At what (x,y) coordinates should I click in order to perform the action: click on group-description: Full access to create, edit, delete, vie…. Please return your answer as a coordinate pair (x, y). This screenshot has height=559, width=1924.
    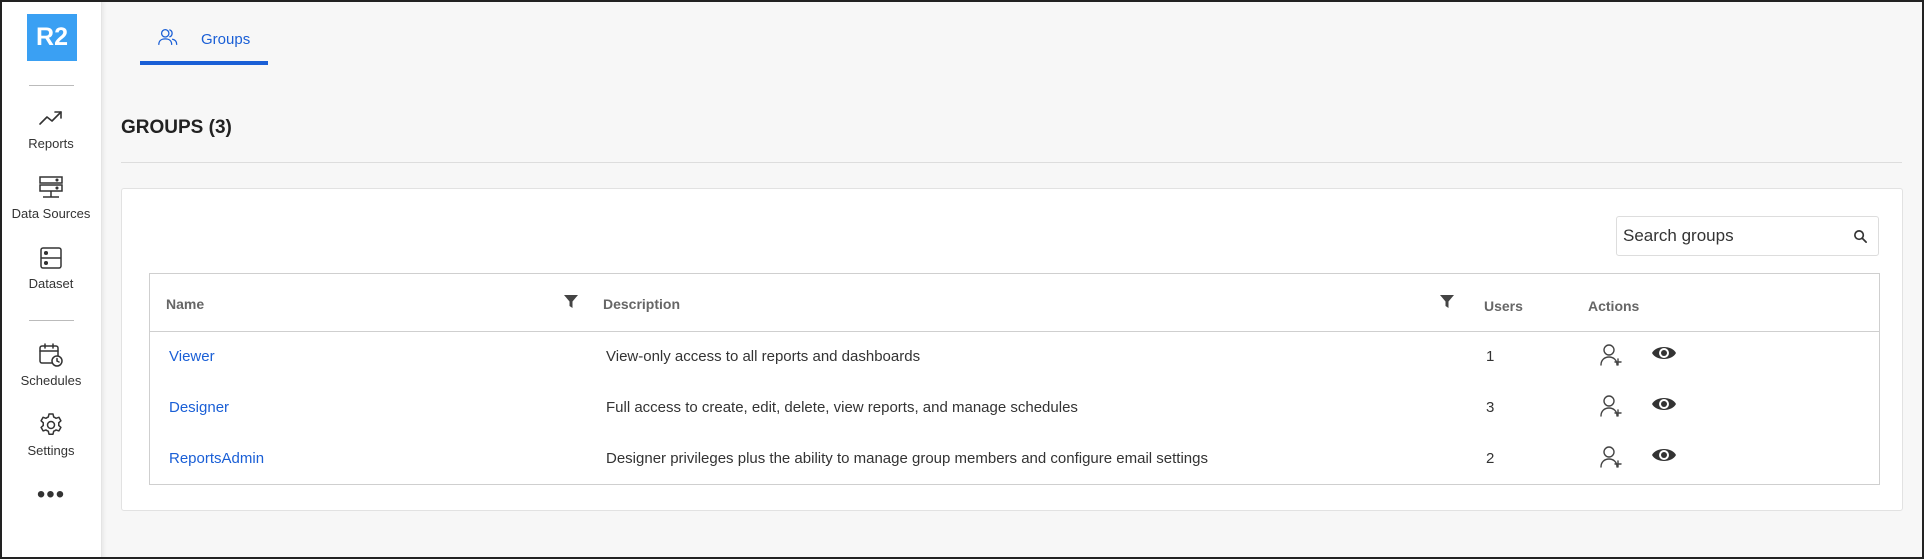
    Looking at the image, I should click on (842, 407).